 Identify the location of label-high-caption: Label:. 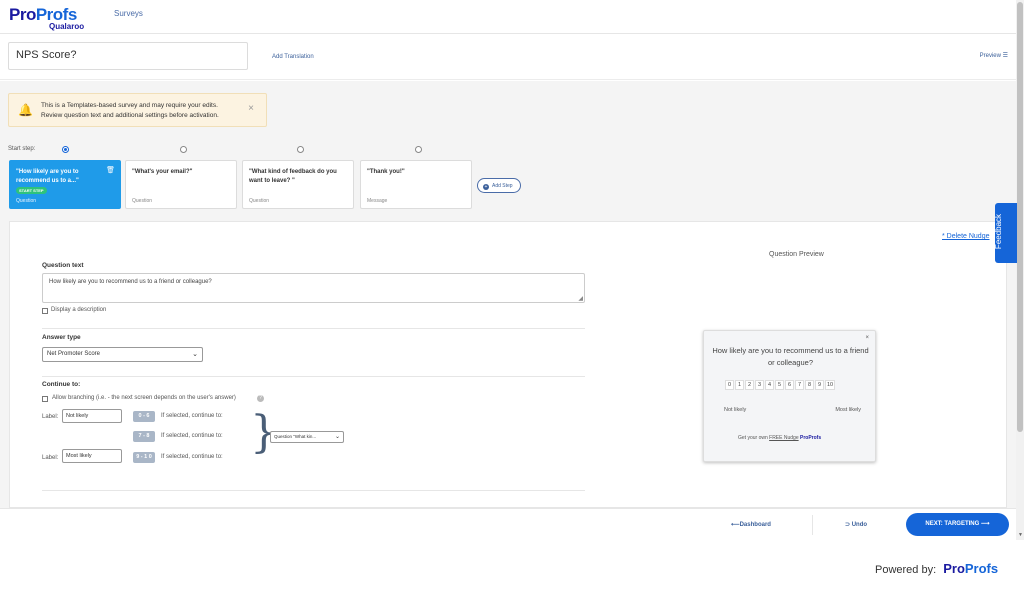
(50, 458).